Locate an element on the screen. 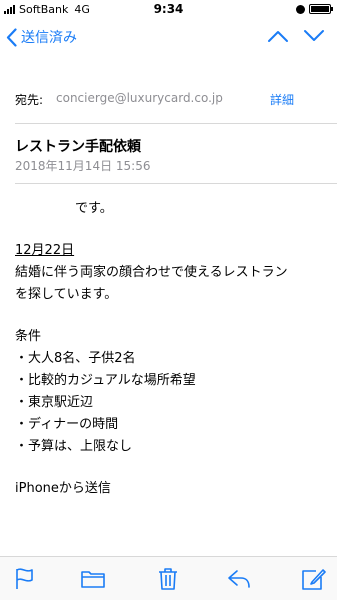  trash-icon is located at coordinates (168, 579).